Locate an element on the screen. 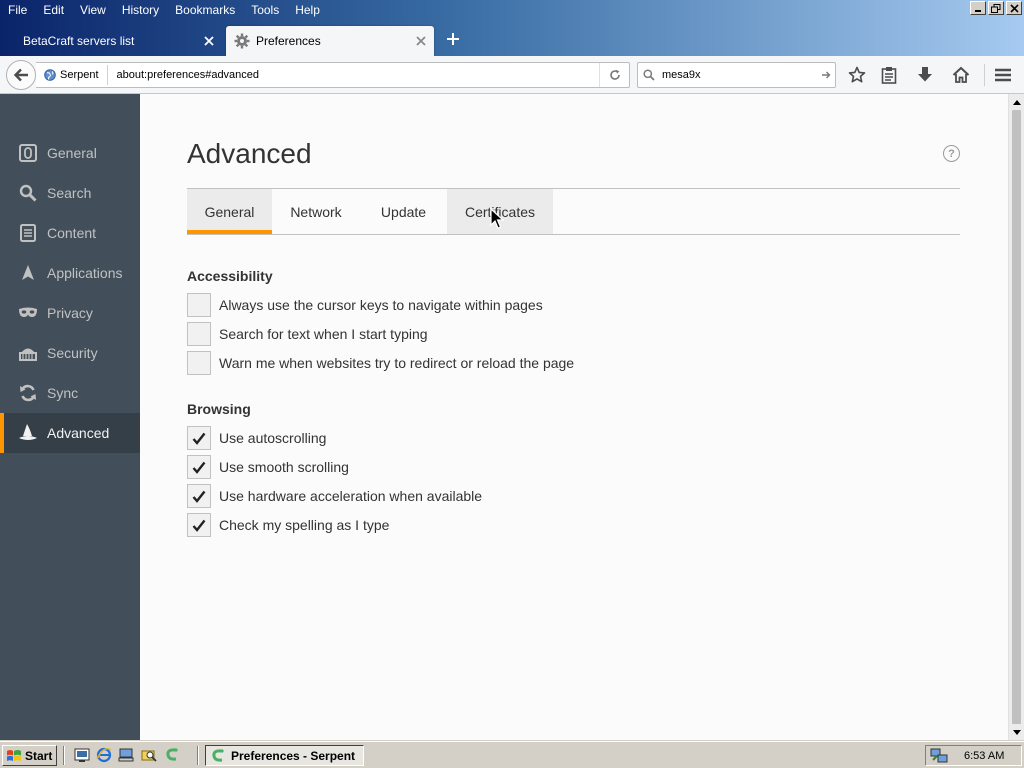  applications-icon is located at coordinates (28, 273).